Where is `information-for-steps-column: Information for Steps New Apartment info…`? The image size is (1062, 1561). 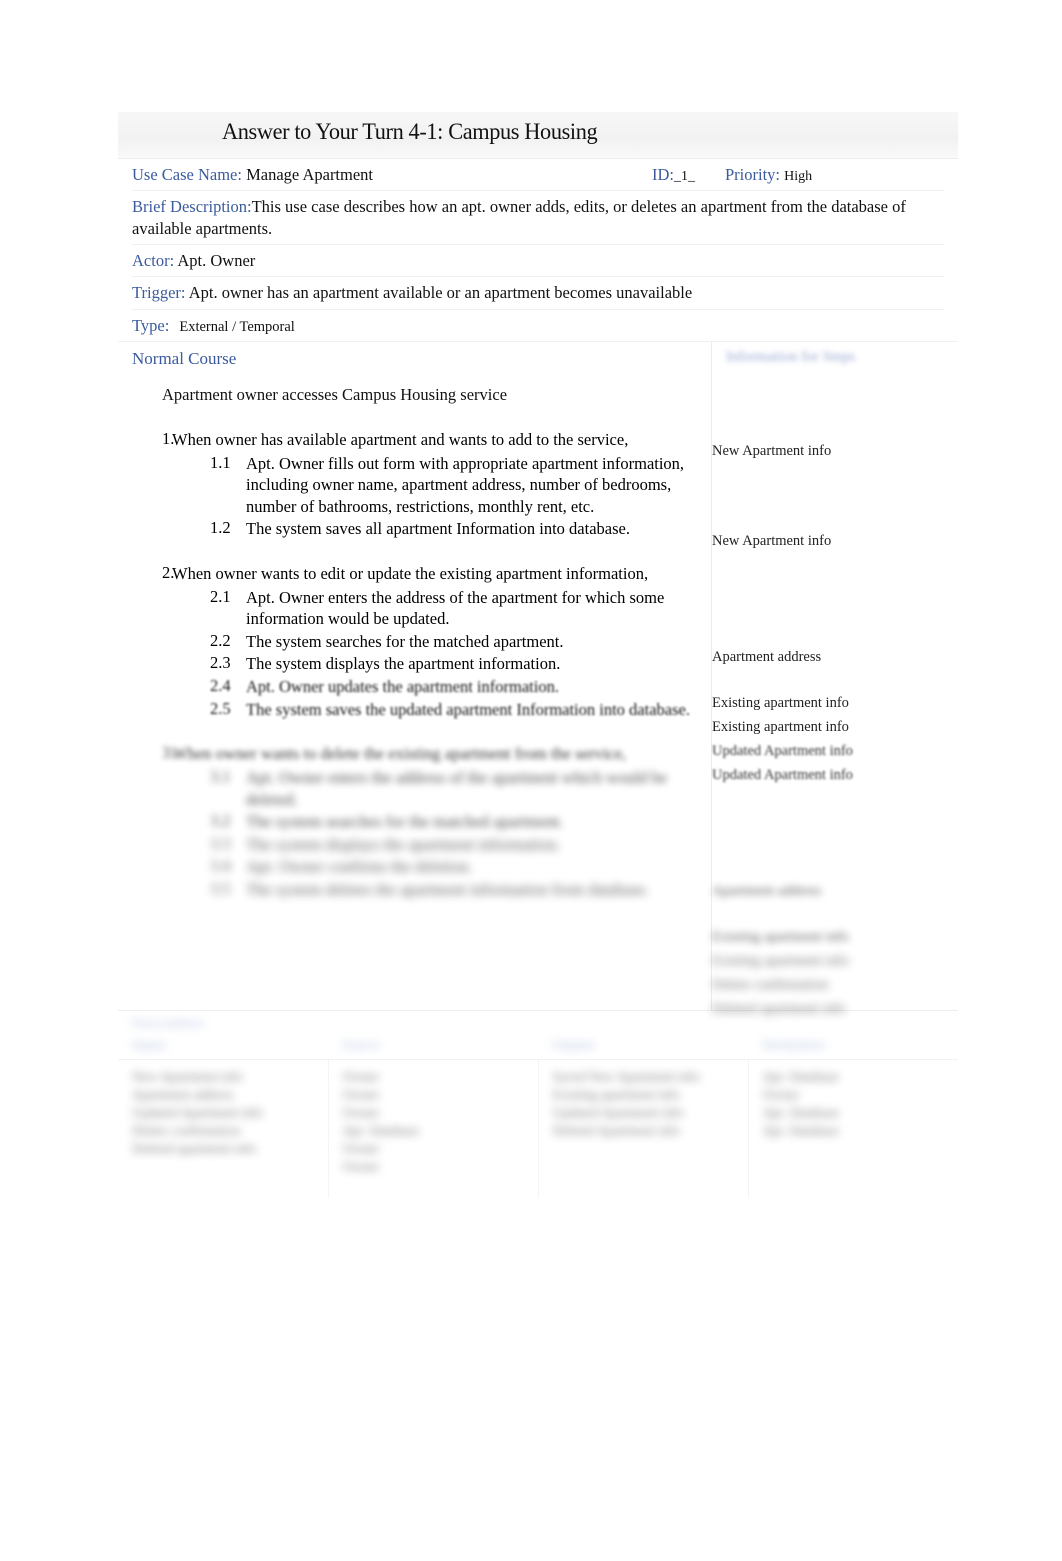 information-for-steps-column: Information for Steps New Apartment info… is located at coordinates (835, 679).